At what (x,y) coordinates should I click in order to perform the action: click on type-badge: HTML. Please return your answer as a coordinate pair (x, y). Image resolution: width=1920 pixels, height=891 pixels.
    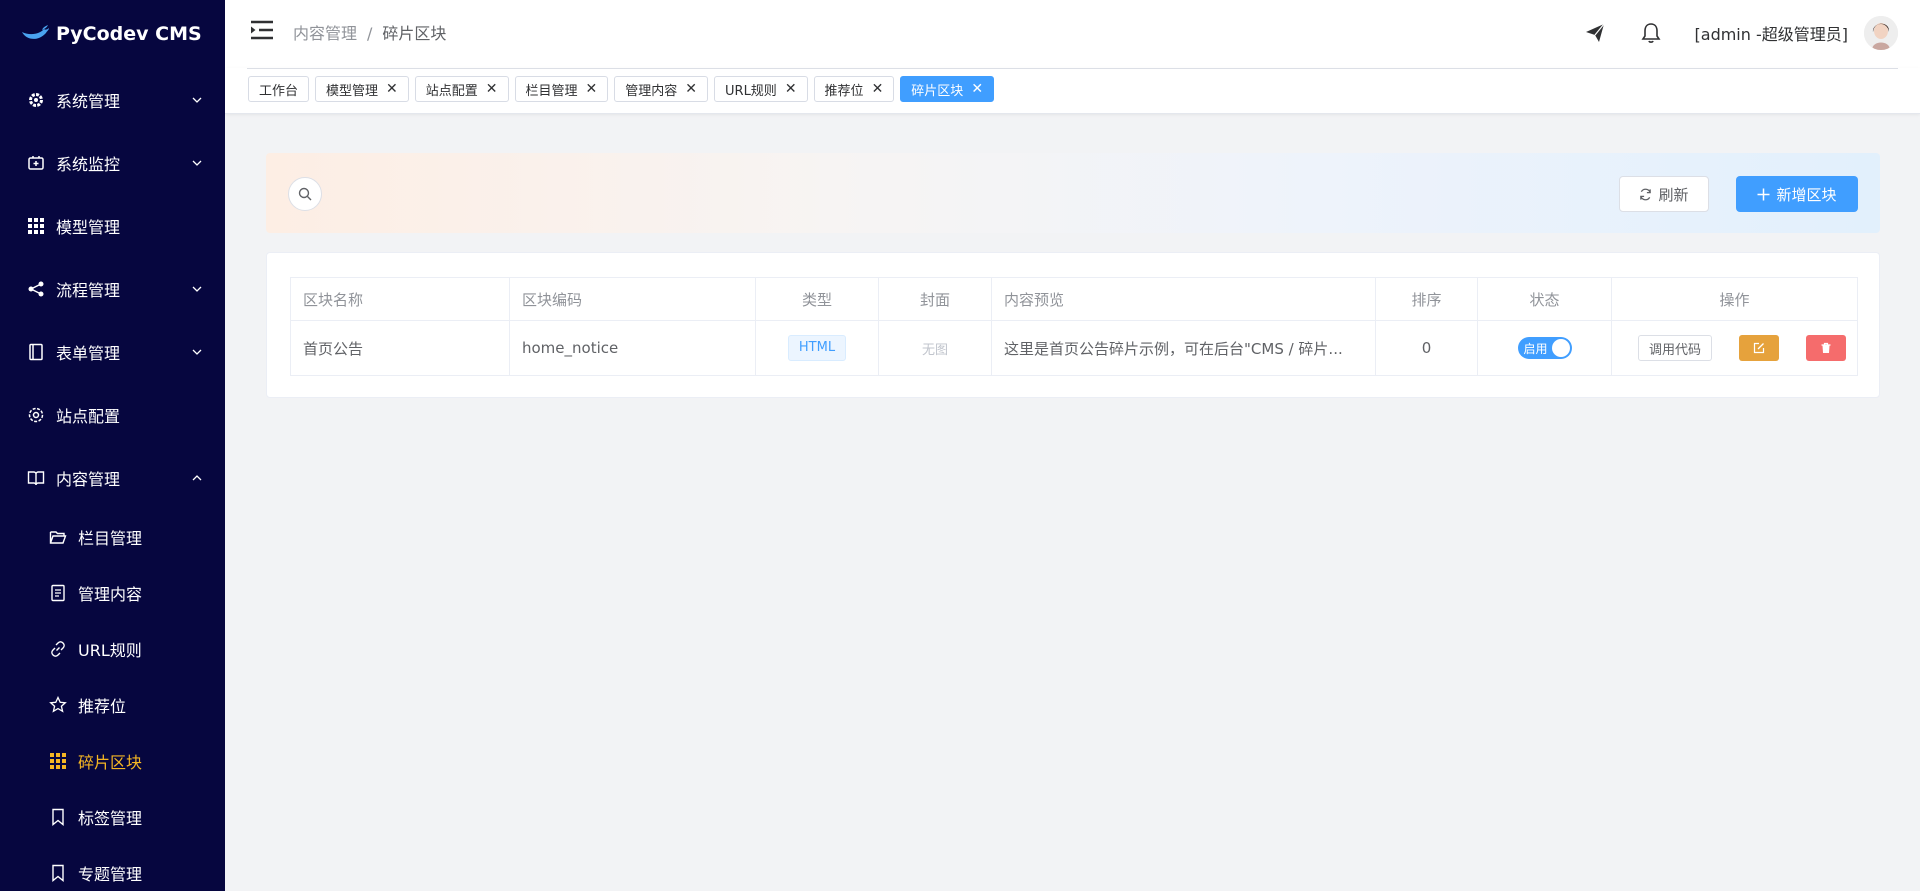
    Looking at the image, I should click on (817, 348).